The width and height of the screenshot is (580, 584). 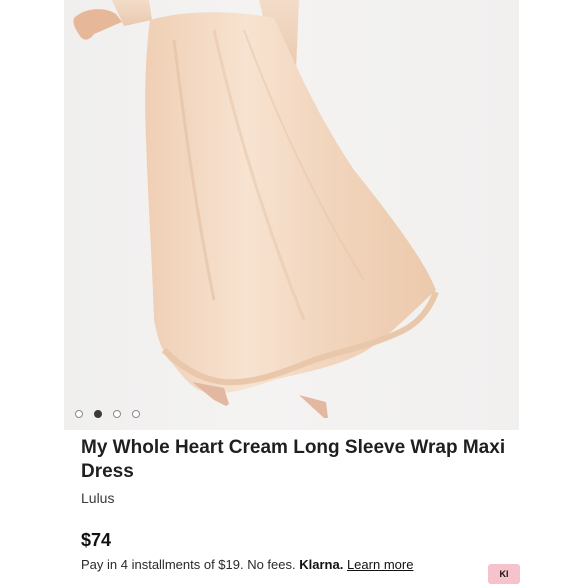 I want to click on carousel-dots, so click(x=107, y=414).